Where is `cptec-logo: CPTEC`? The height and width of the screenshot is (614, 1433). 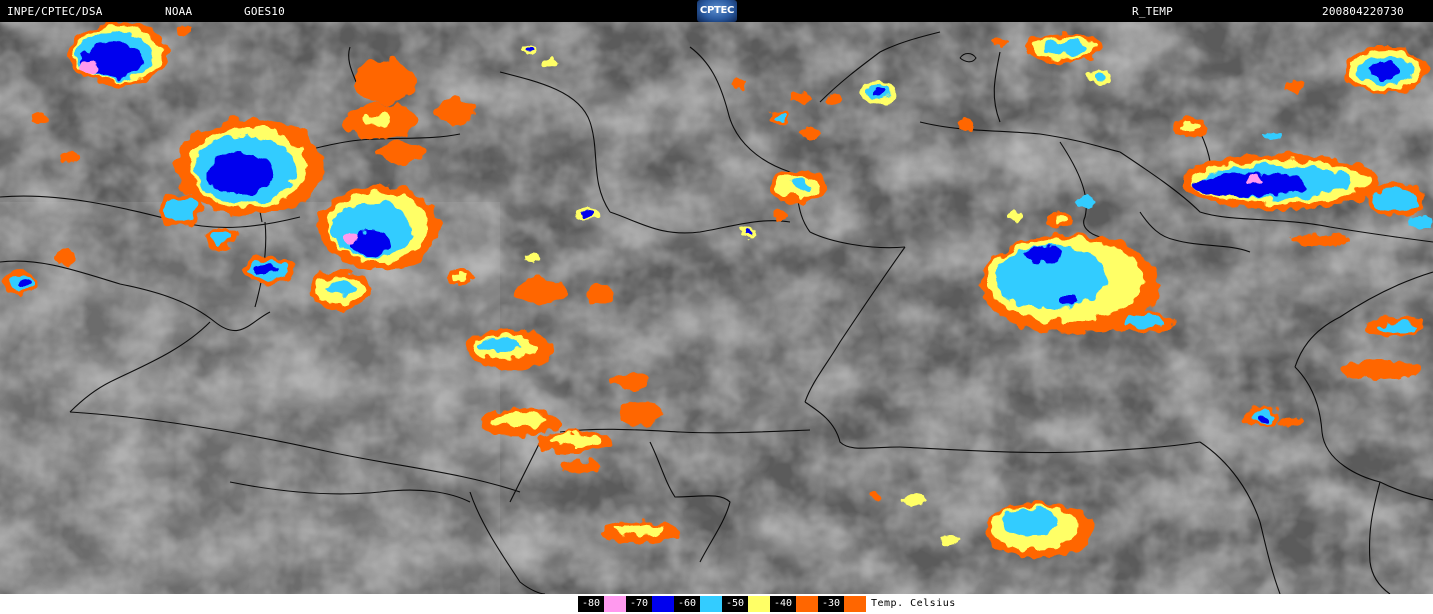
cptec-logo: CPTEC is located at coordinates (717, 11).